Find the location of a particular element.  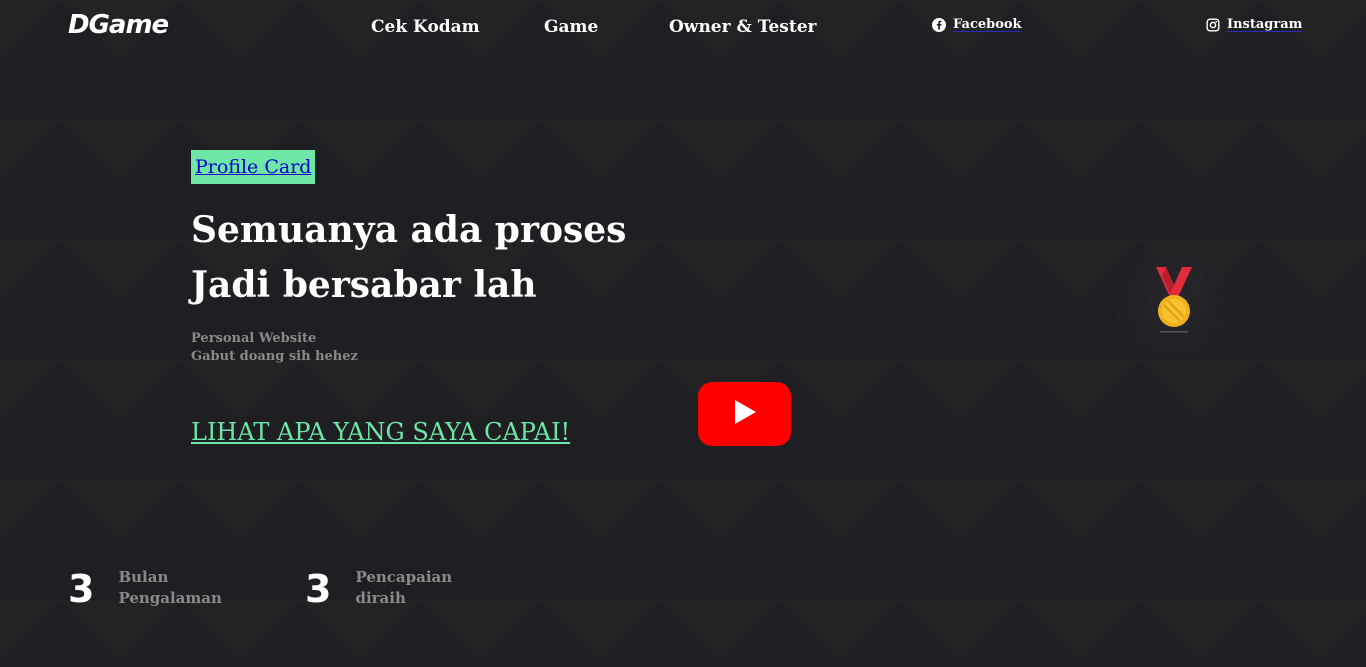

site-logo: DGame is located at coordinates (118, 25).